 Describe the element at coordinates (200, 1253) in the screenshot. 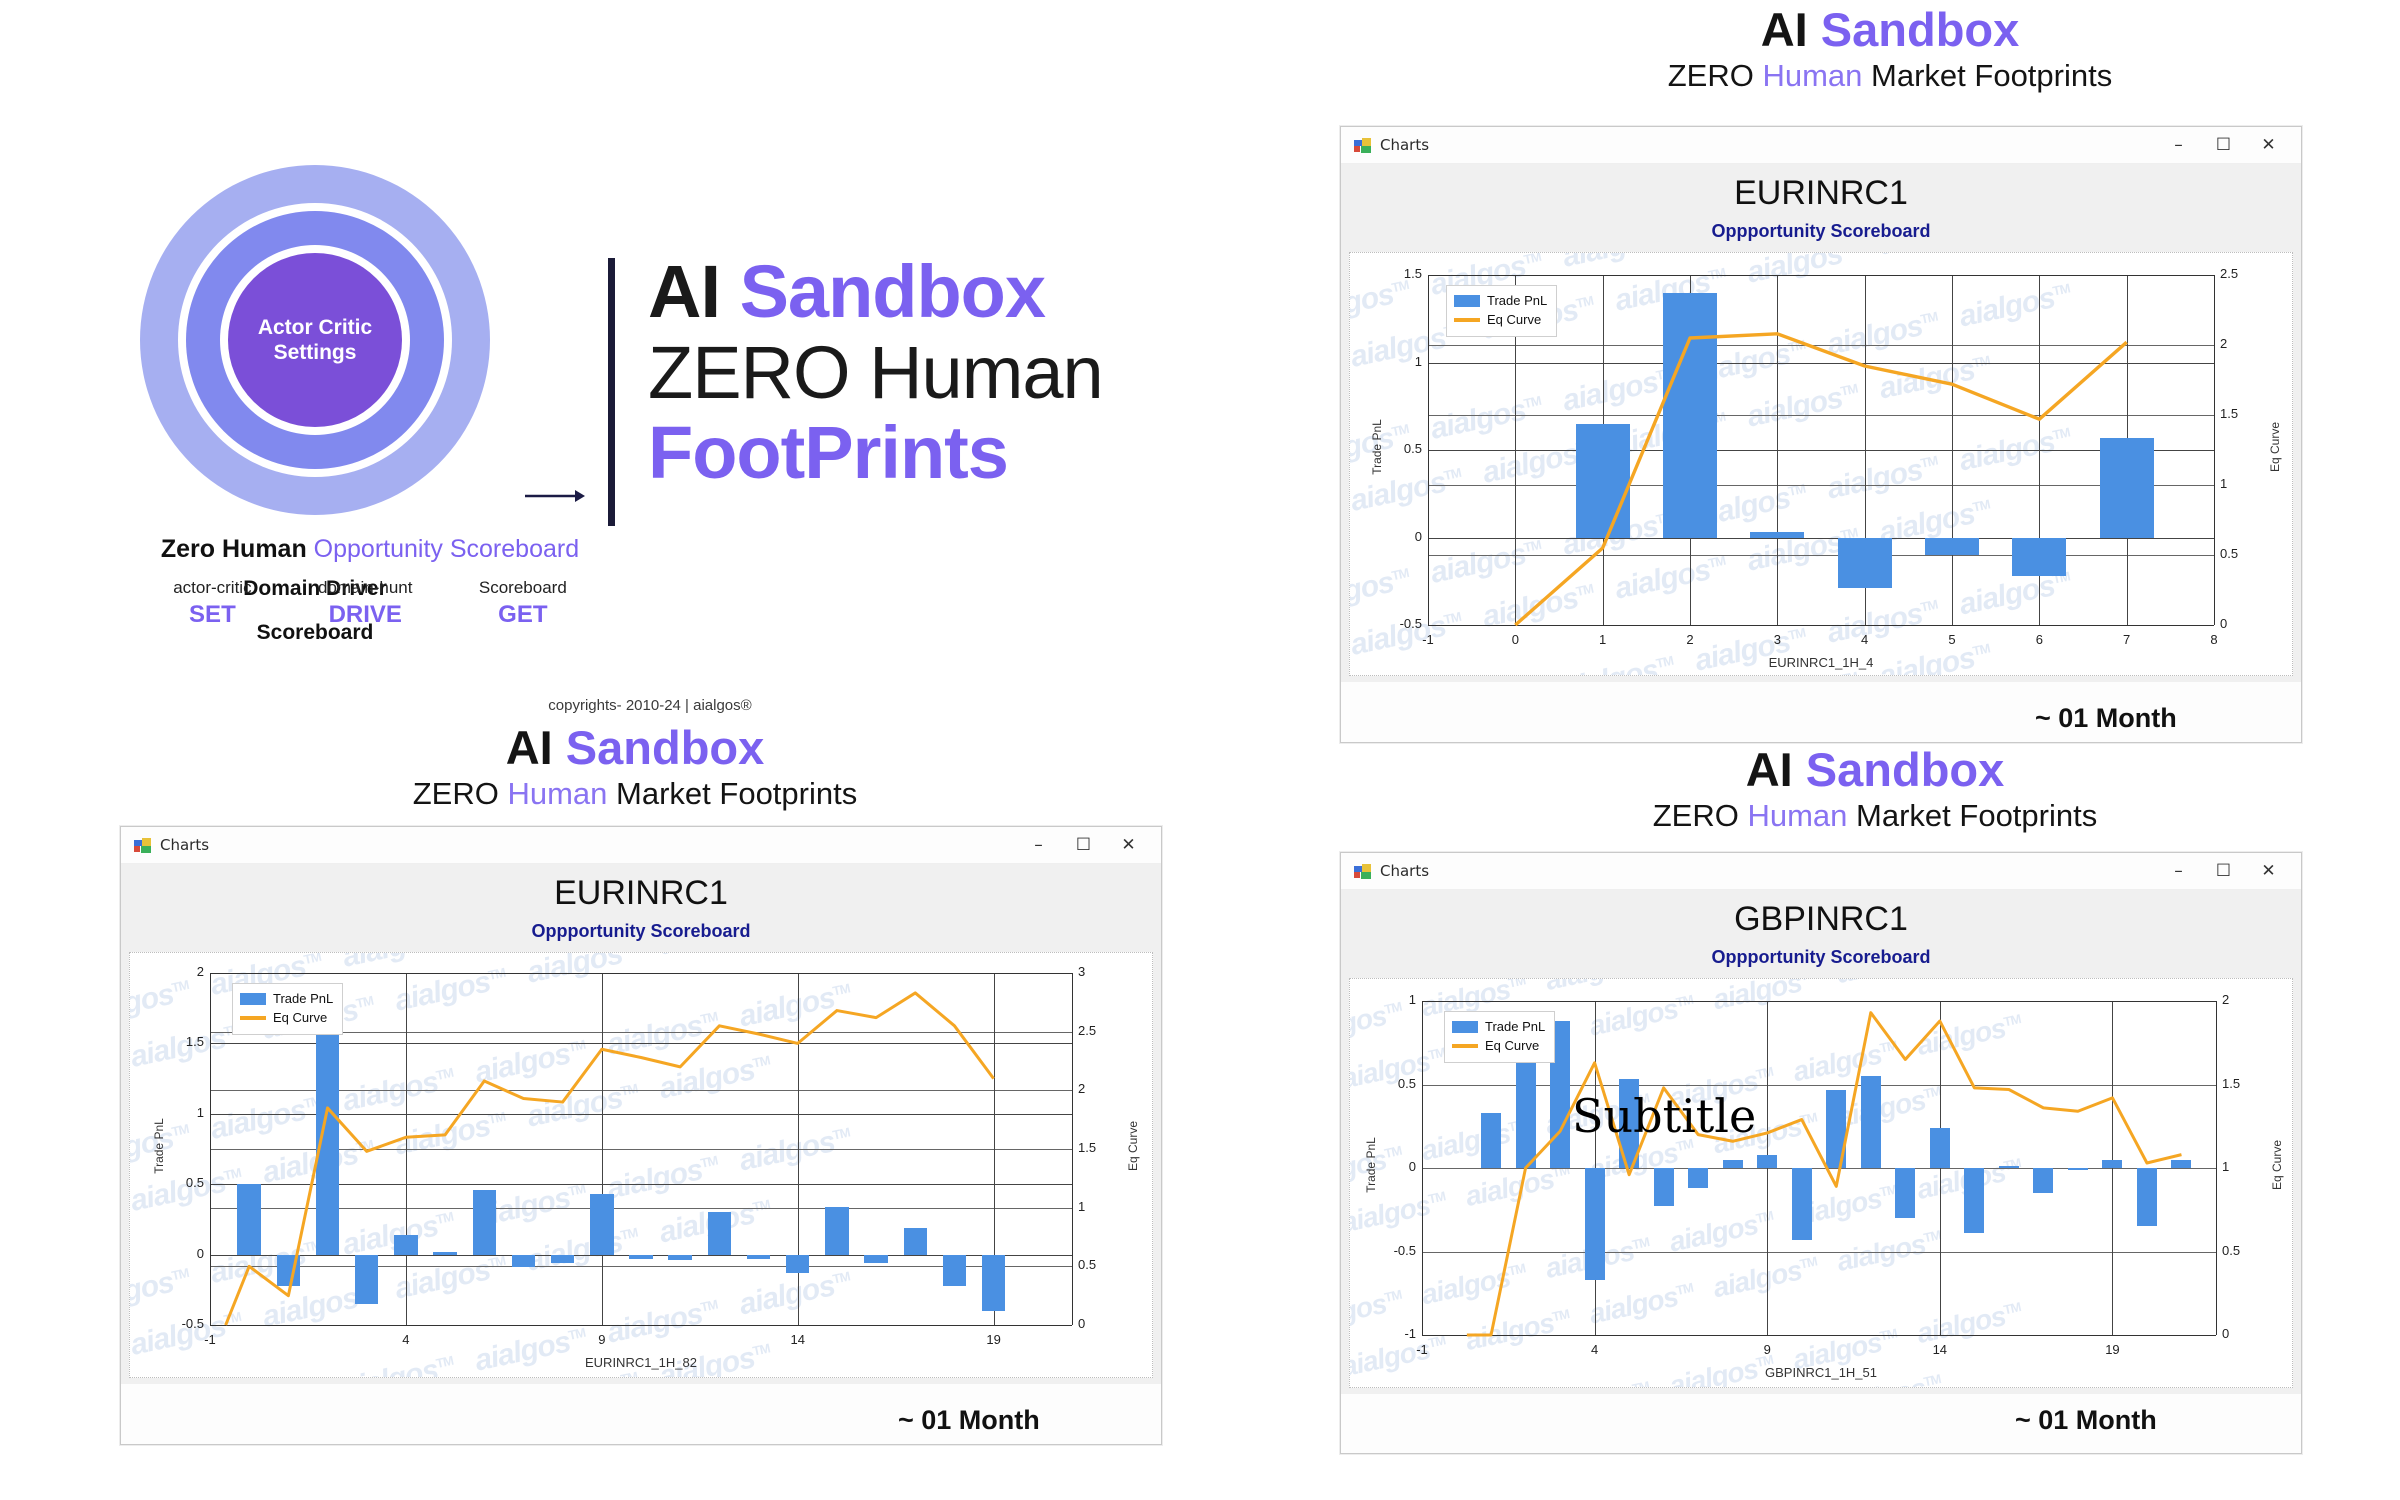

I see `y-axis-tick: 0` at that location.